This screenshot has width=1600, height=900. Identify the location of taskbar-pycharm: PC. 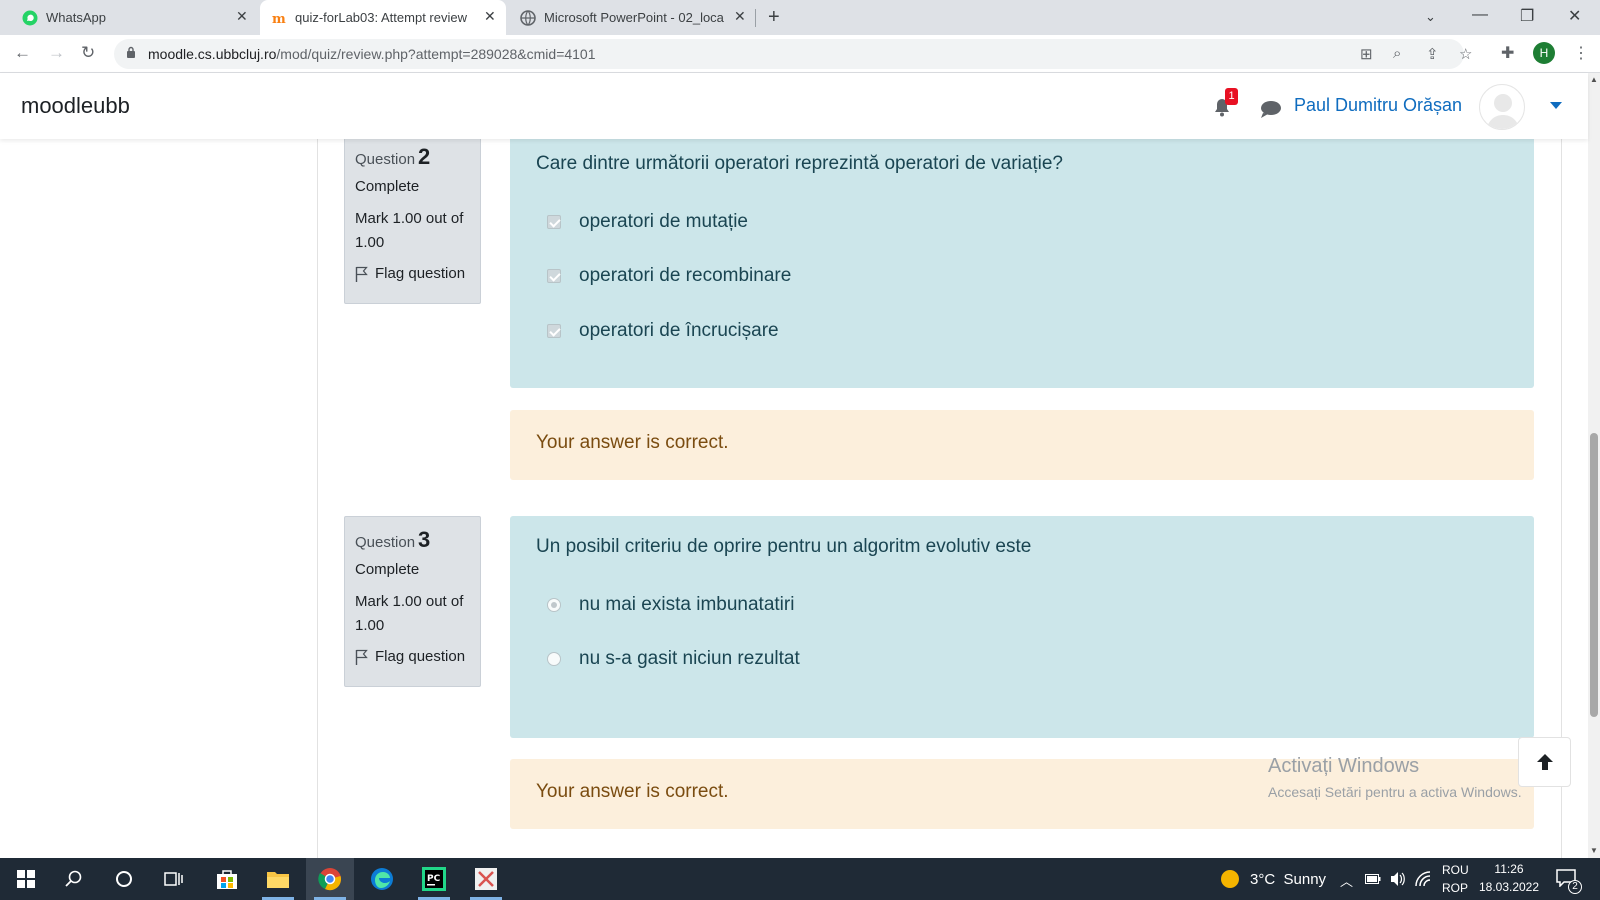
(434, 879).